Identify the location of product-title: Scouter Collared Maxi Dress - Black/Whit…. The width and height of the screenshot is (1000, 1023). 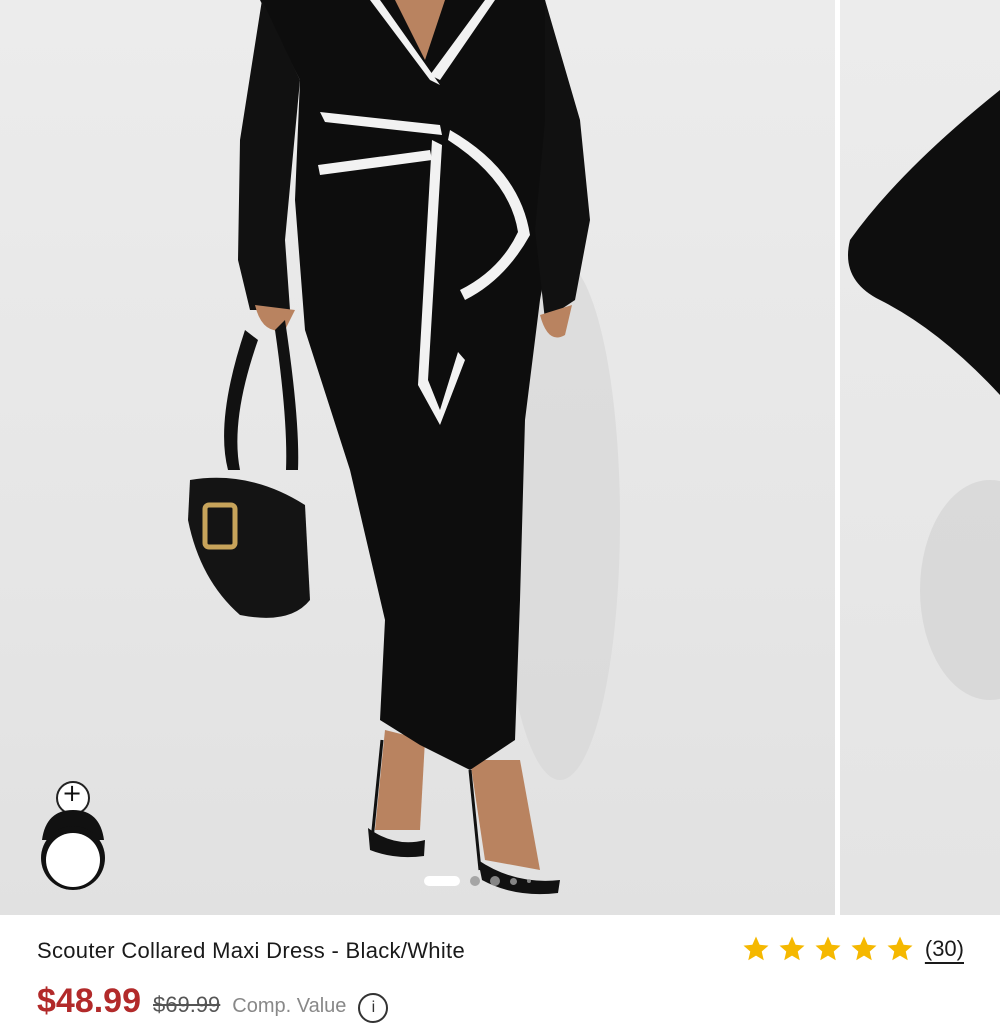
(251, 950).